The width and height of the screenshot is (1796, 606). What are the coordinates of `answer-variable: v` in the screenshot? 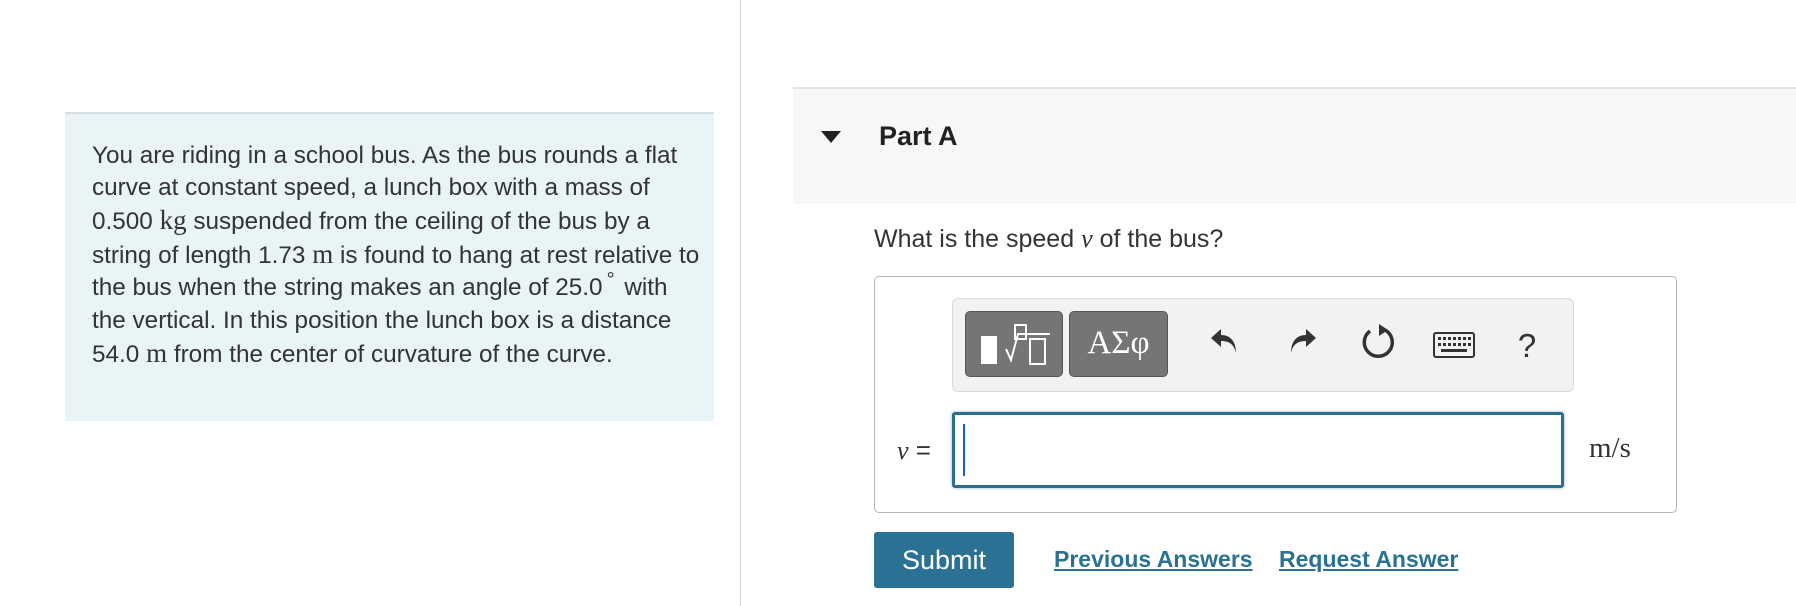 It's located at (903, 450).